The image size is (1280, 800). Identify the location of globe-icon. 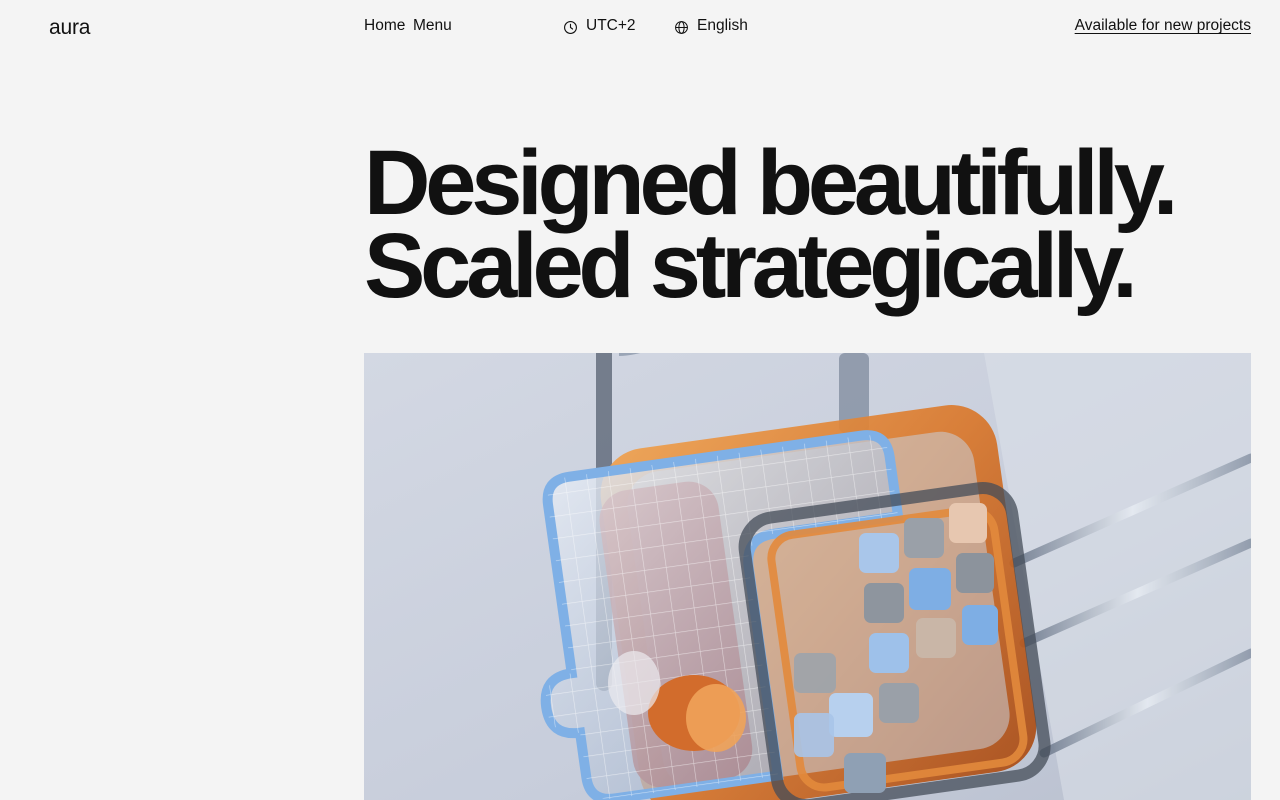
(681, 26).